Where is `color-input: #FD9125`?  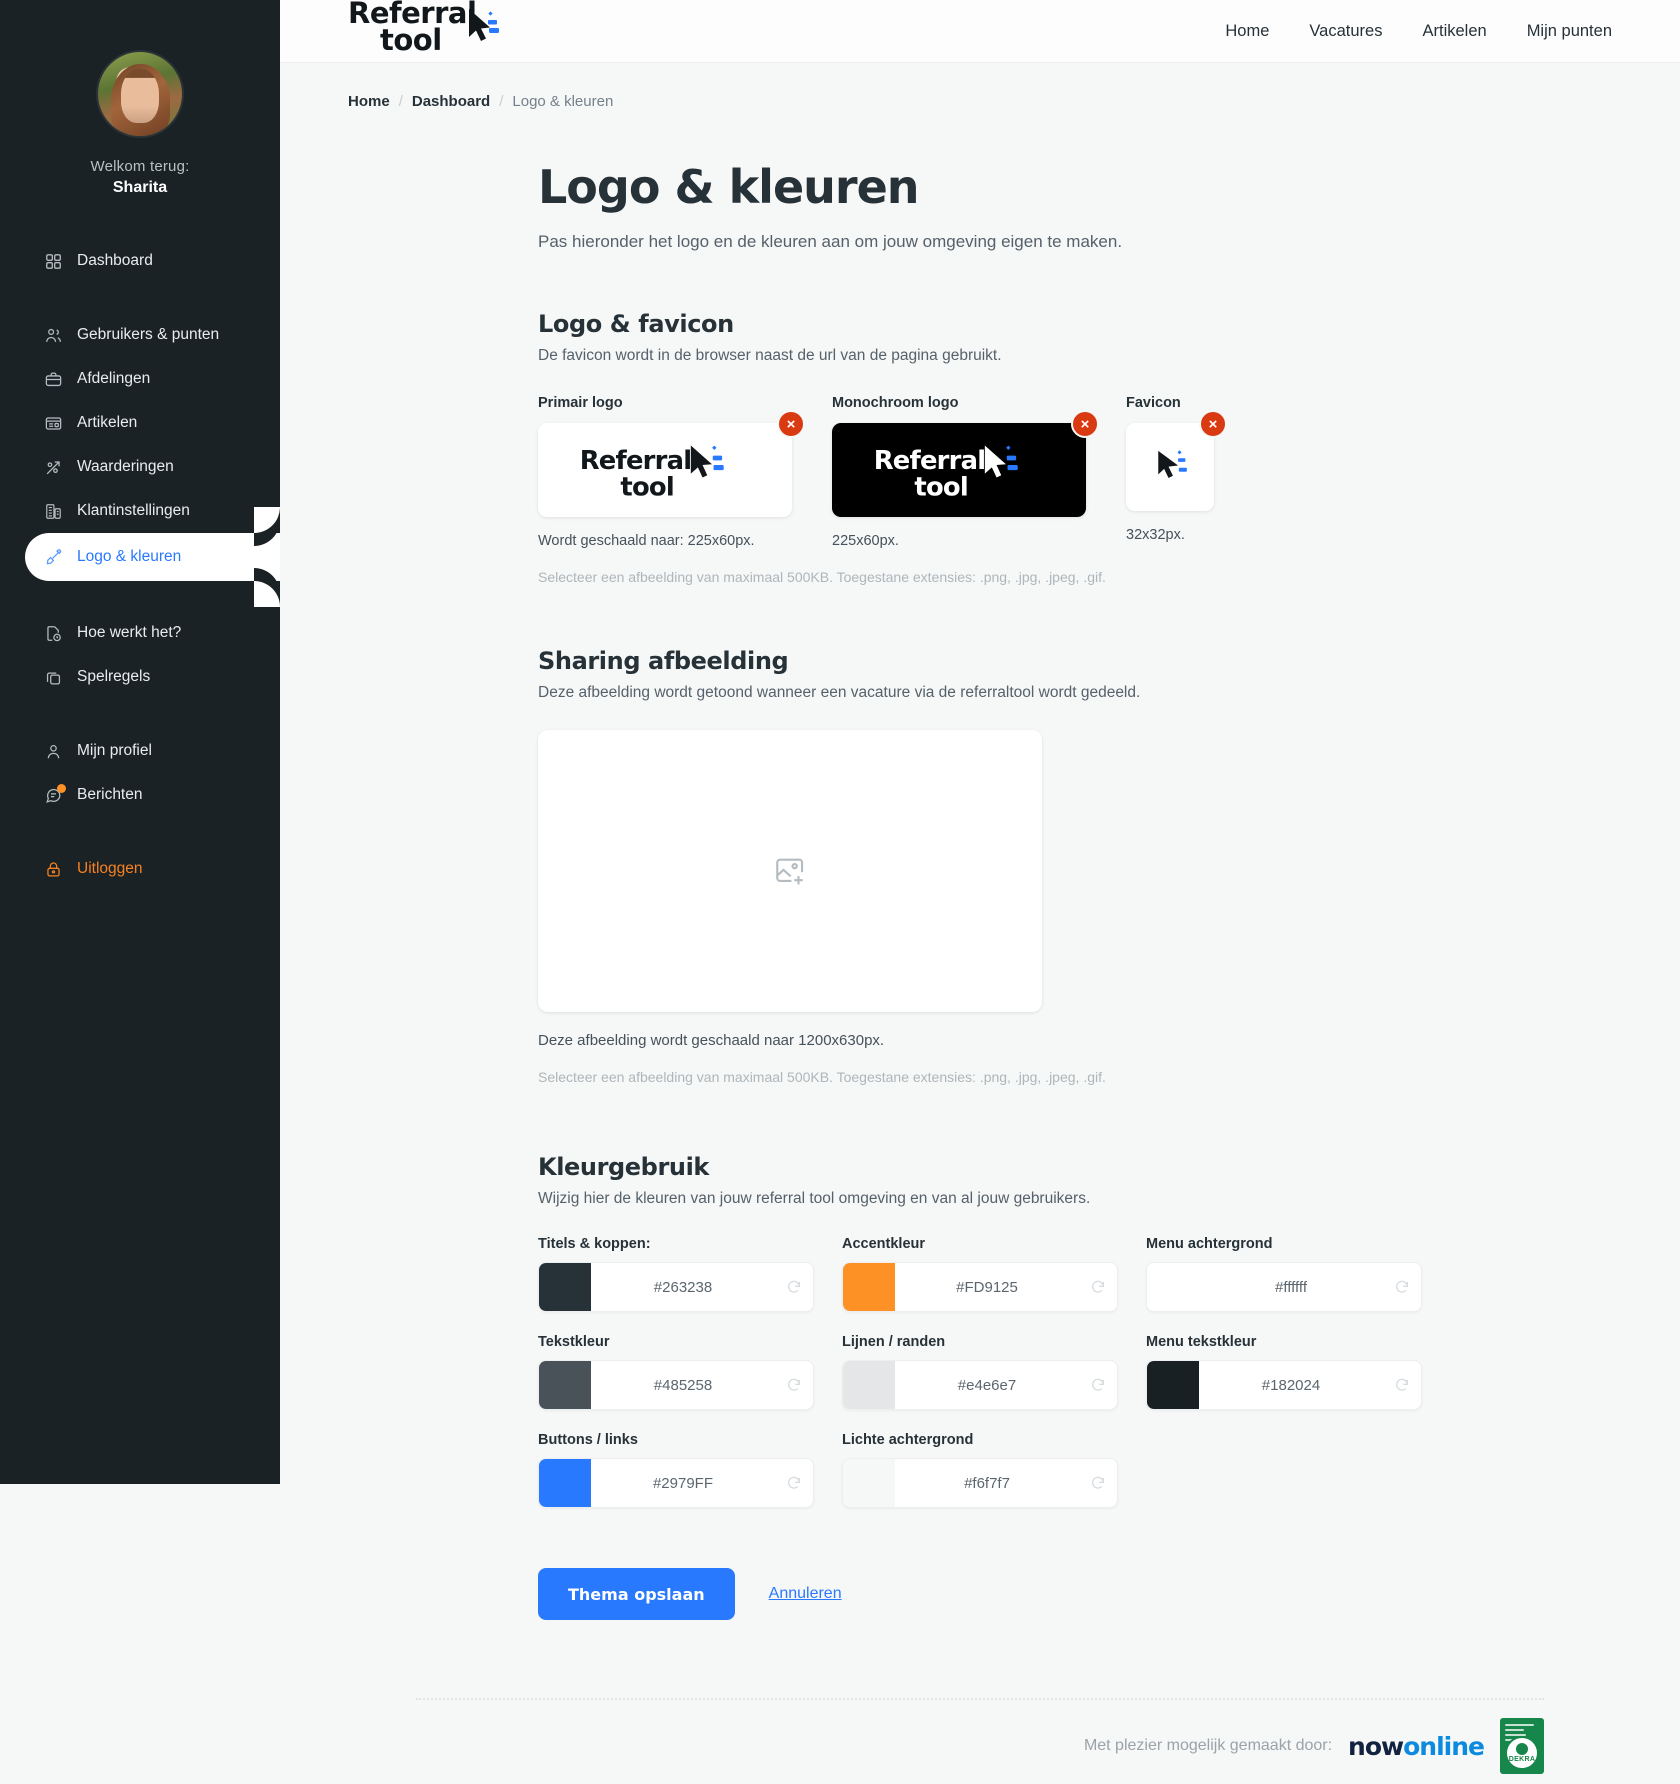
color-input: #FD9125 is located at coordinates (980, 1287).